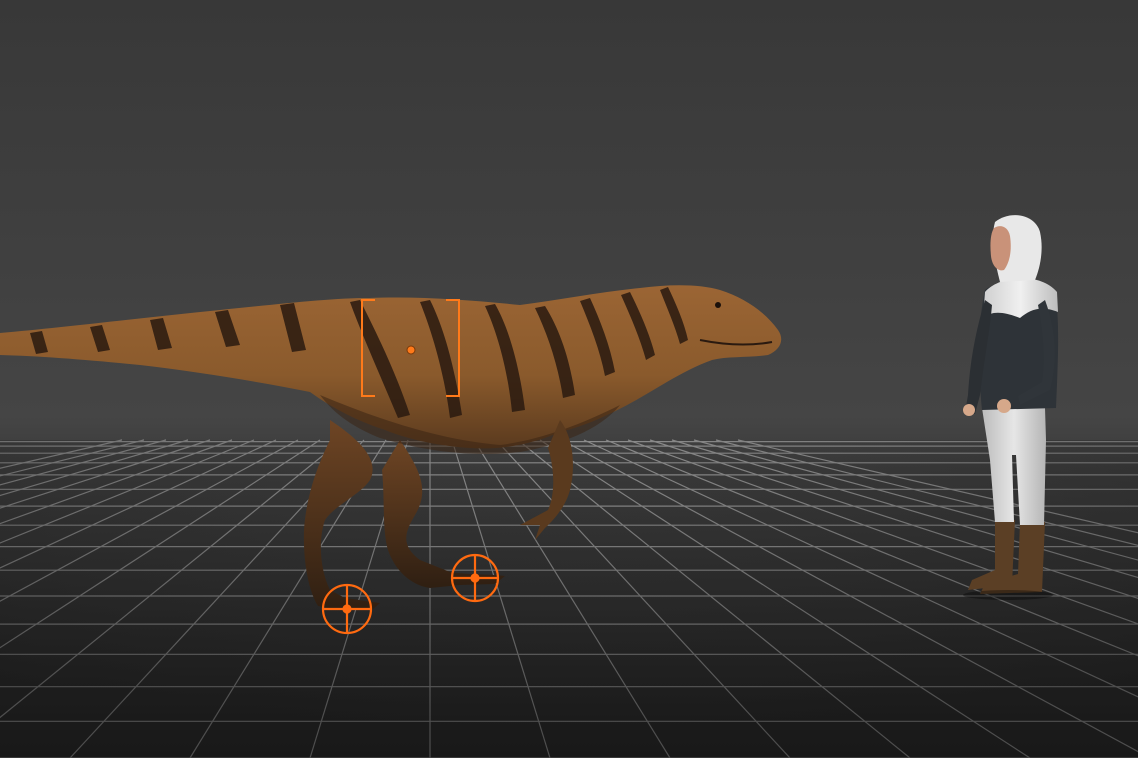  I want to click on left-foot-ik-target, so click(347, 609).